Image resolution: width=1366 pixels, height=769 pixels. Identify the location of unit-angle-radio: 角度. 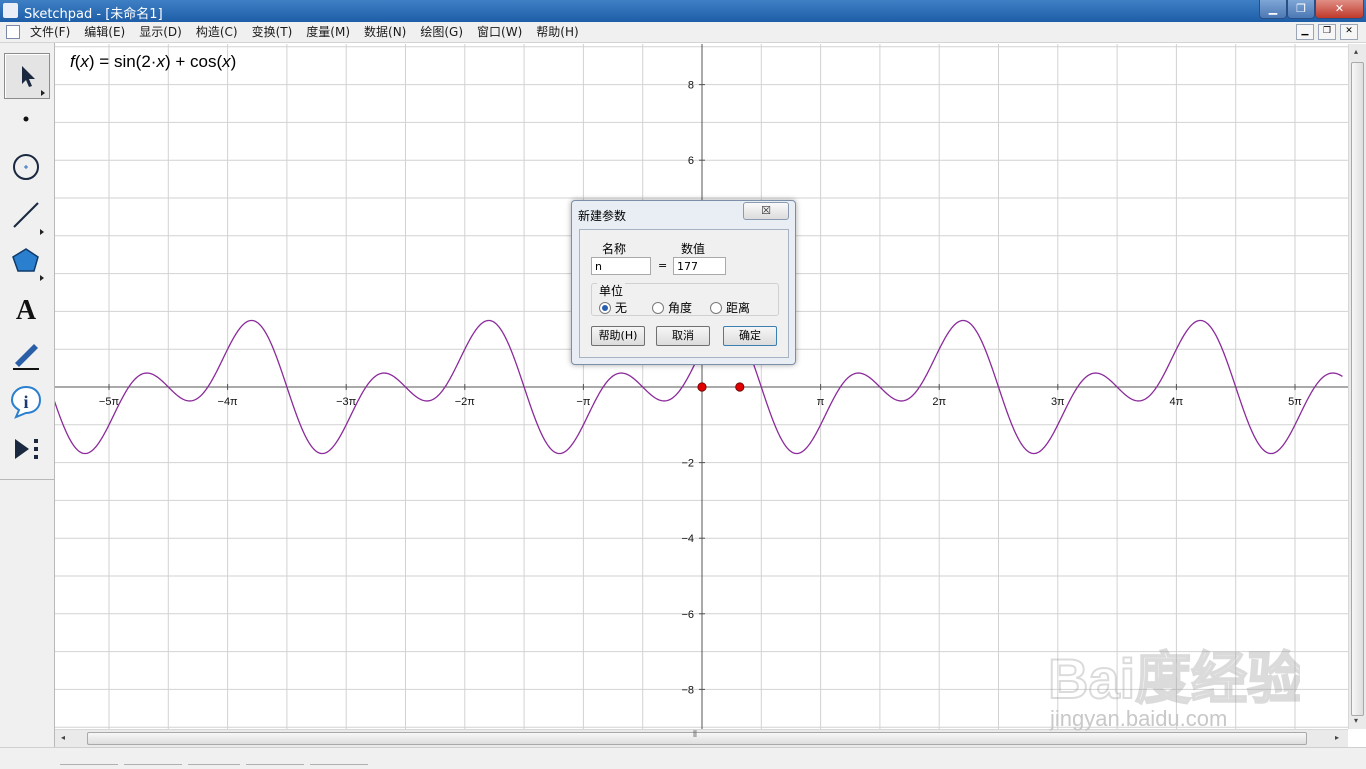
(672, 307).